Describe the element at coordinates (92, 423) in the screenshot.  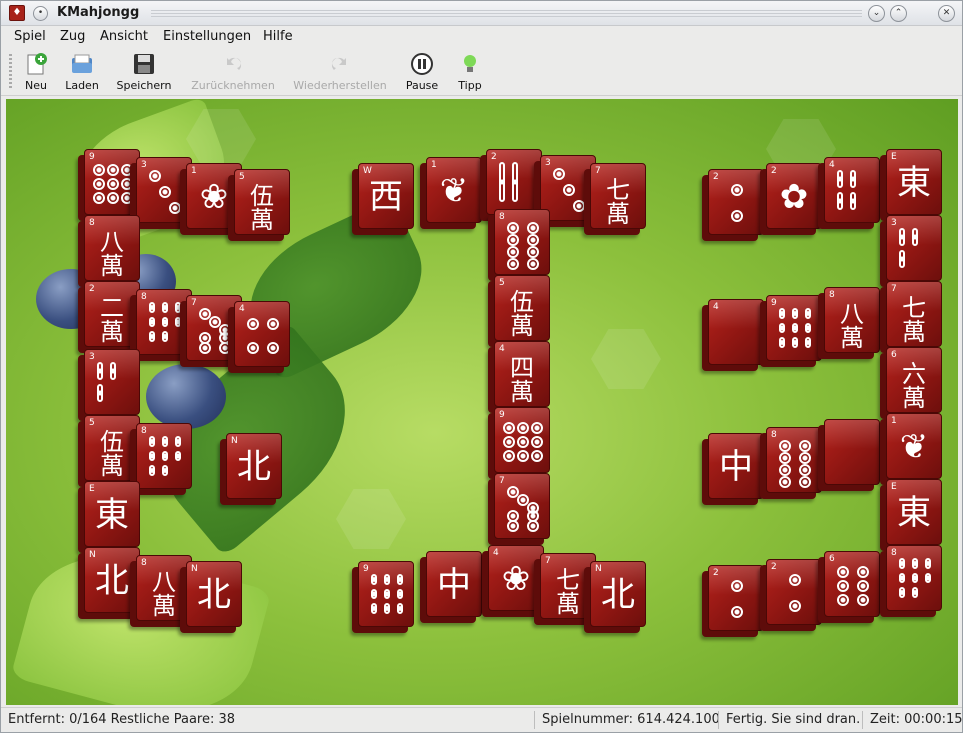
I see `tile-index-label: 5` at that location.